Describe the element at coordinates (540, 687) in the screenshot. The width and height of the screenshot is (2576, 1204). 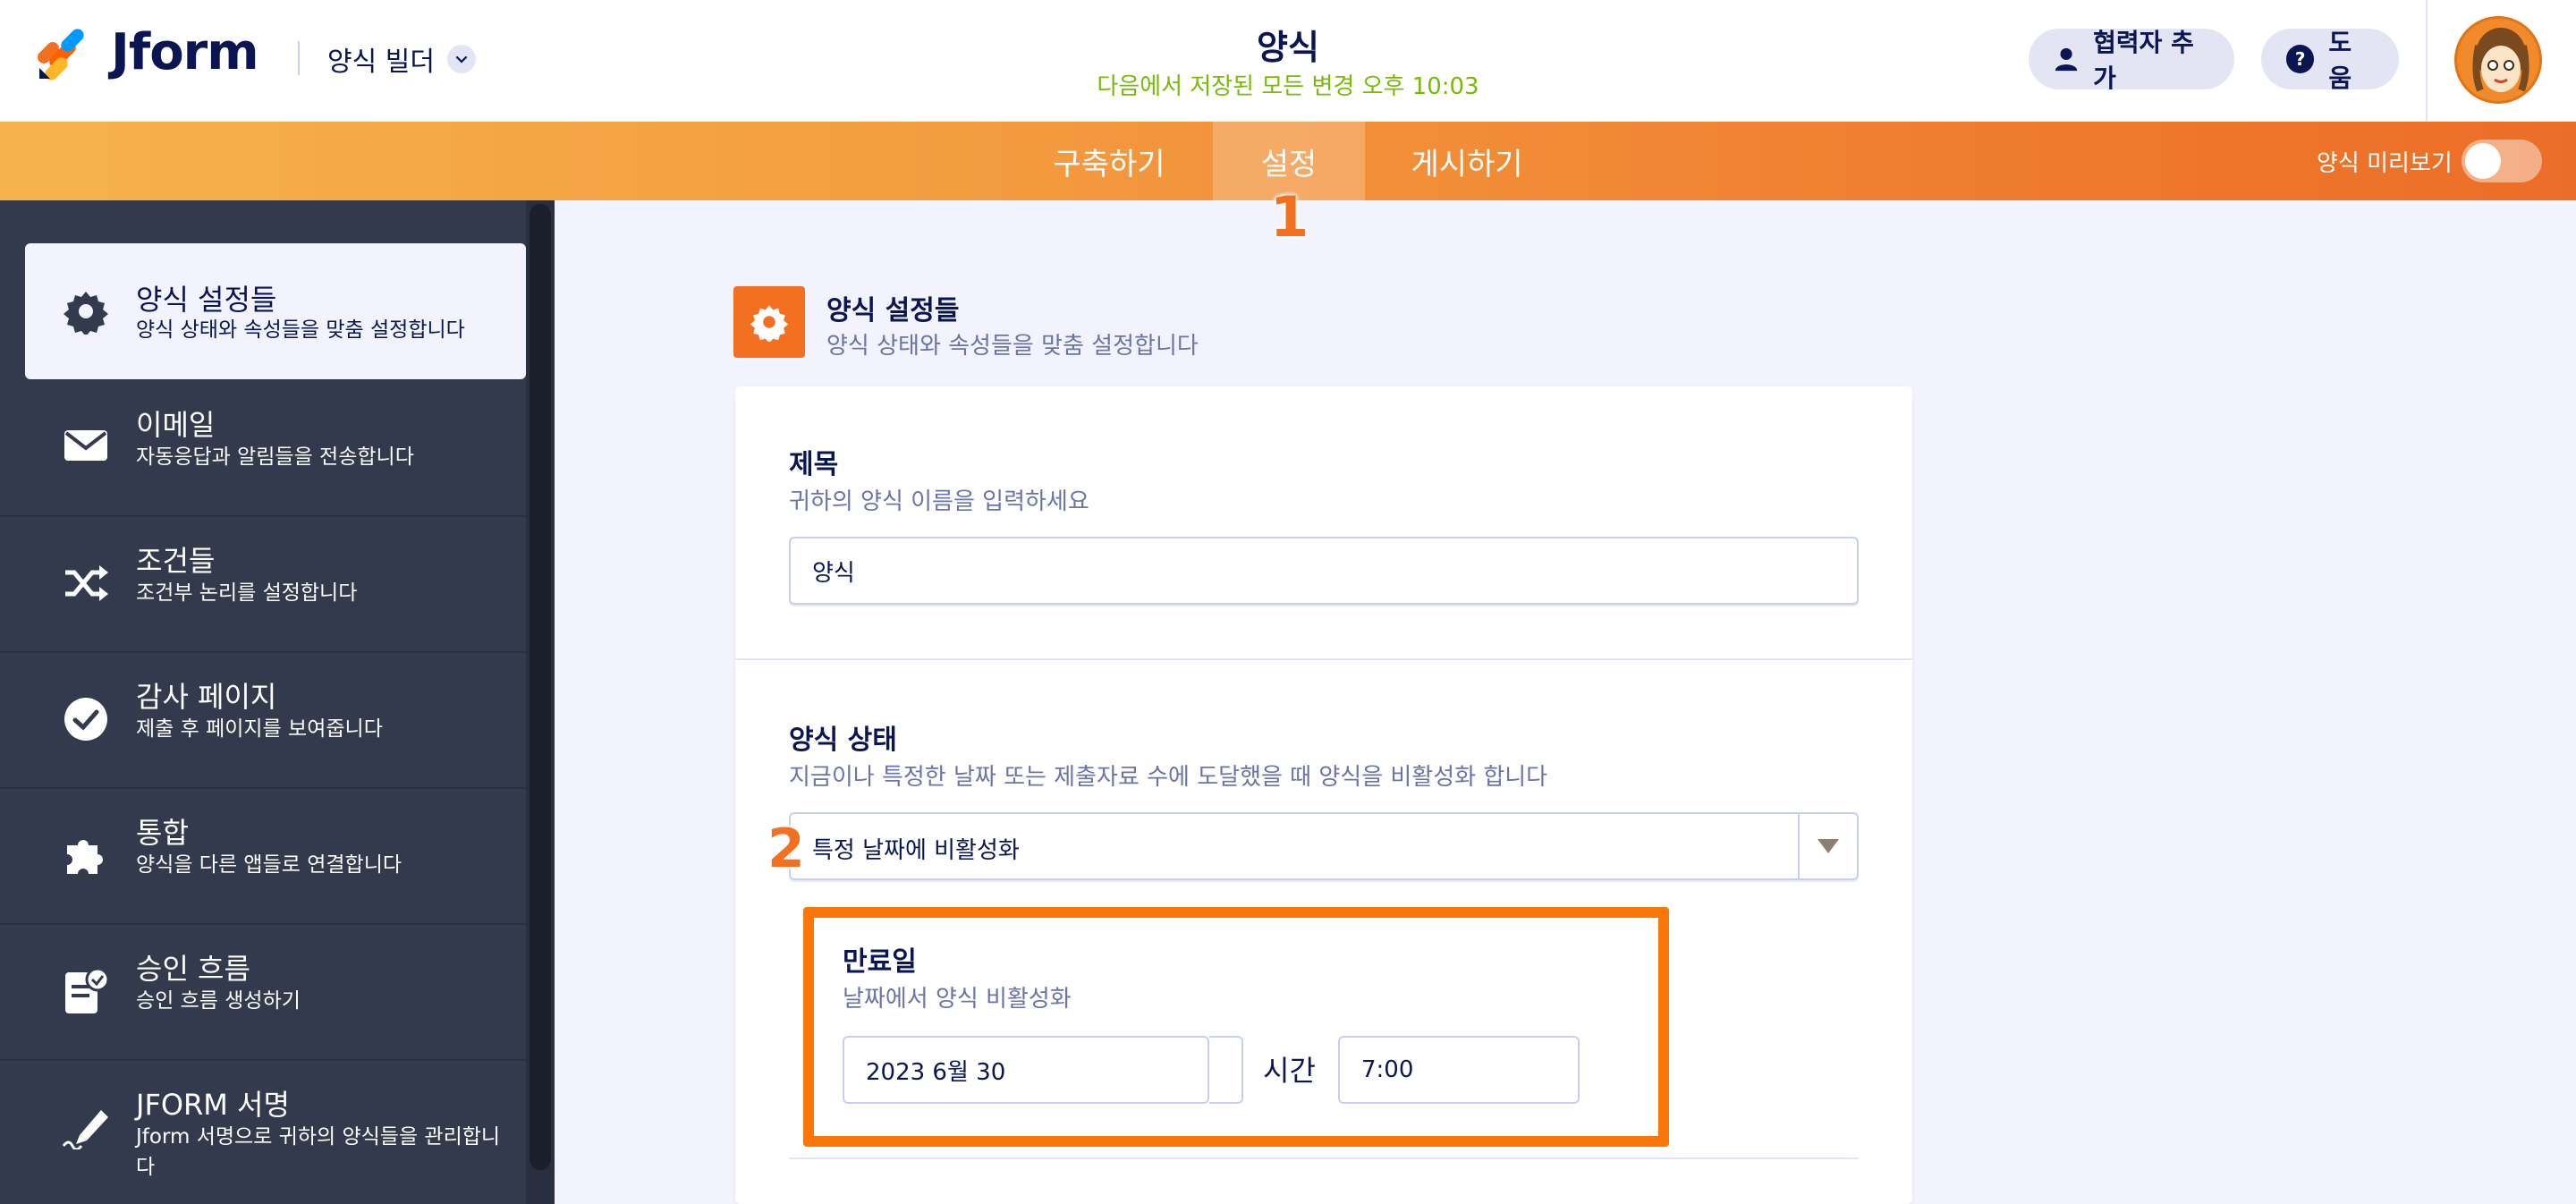
I see `scrollbar-thumb` at that location.